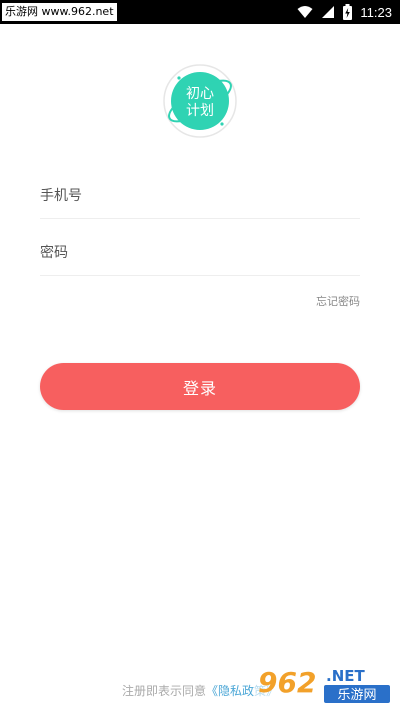 The width and height of the screenshot is (400, 711). Describe the element at coordinates (348, 12) in the screenshot. I see `battery-charging-icon` at that location.